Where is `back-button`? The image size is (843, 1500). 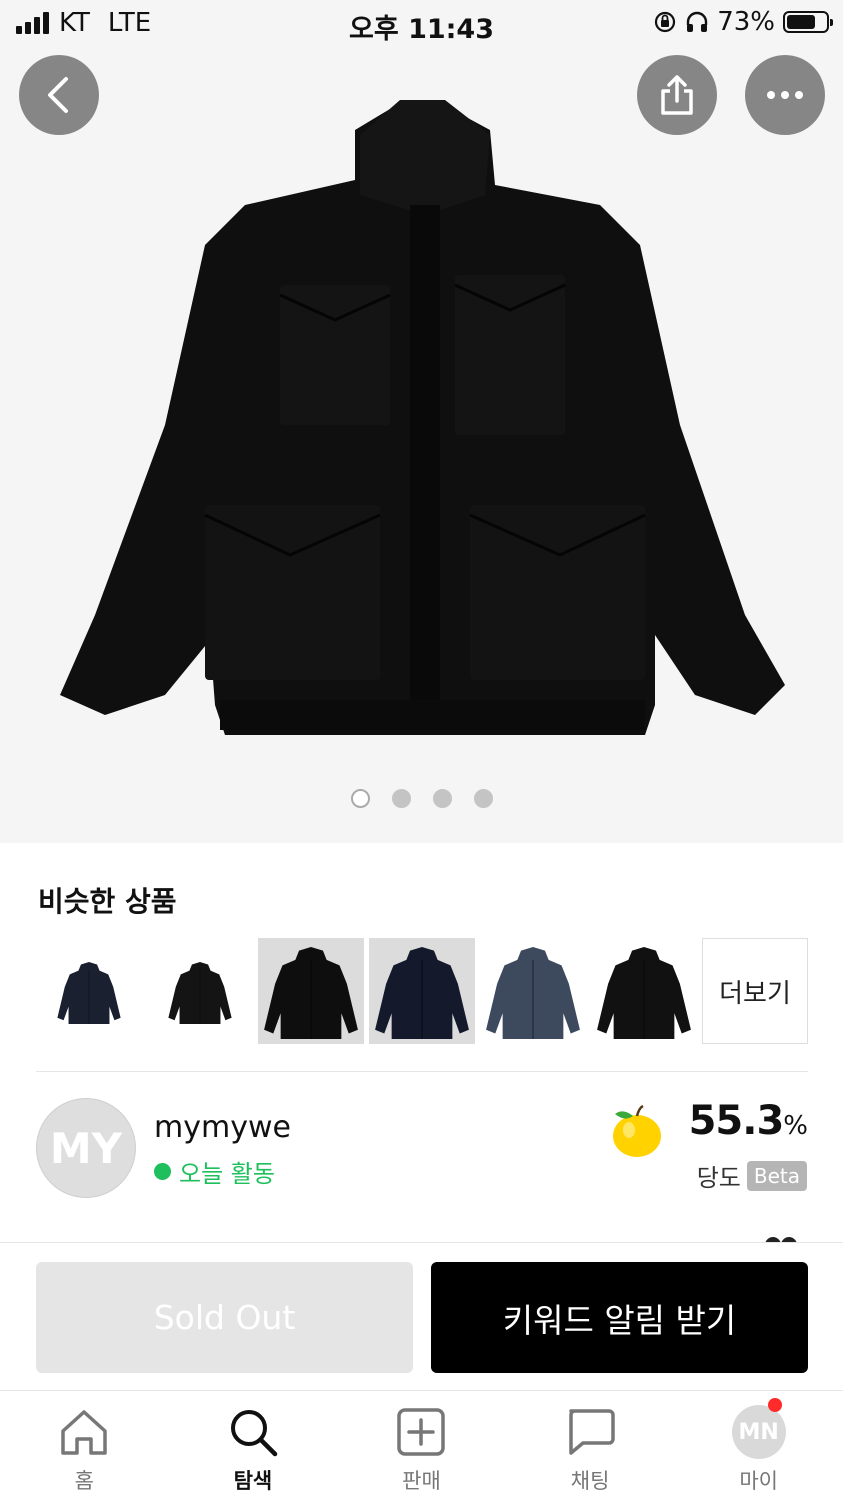
back-button is located at coordinates (59, 95).